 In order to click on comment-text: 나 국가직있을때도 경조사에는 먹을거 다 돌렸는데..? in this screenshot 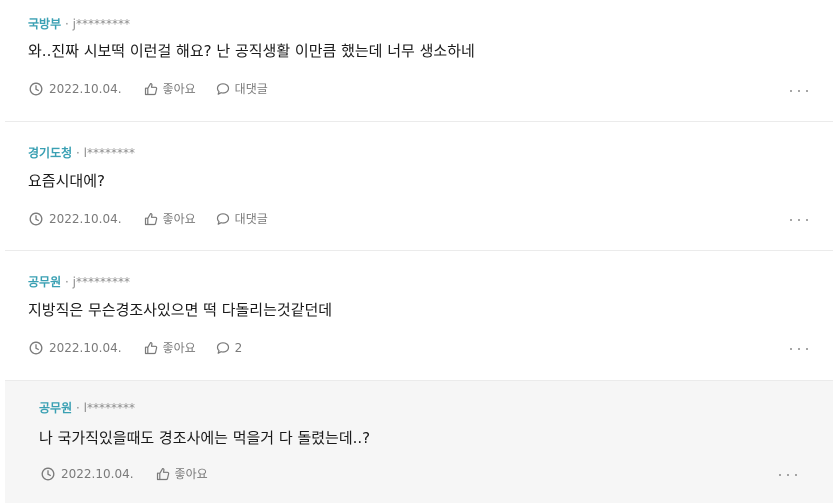, I will do `click(205, 438)`.